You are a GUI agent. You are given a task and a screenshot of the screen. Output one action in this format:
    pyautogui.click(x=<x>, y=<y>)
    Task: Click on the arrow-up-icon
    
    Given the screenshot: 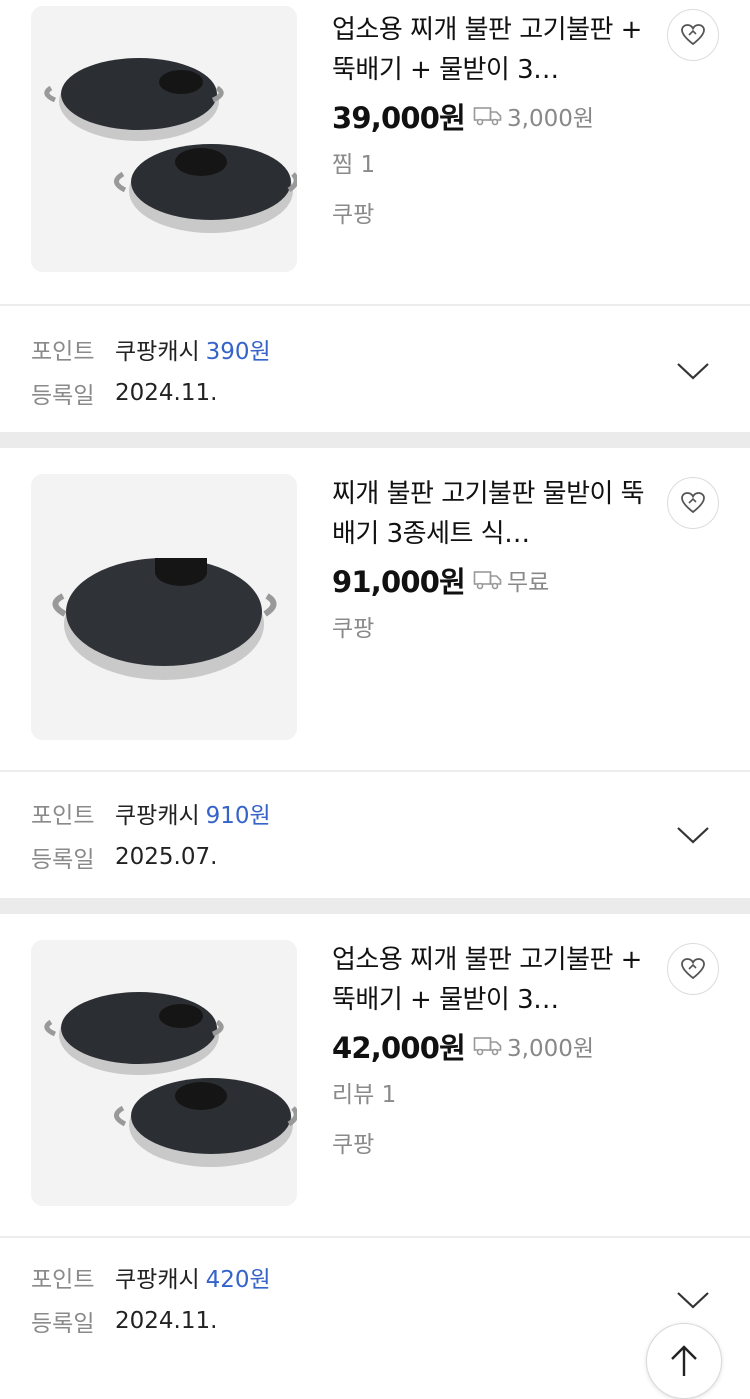 What is the action you would take?
    pyautogui.click(x=684, y=1360)
    